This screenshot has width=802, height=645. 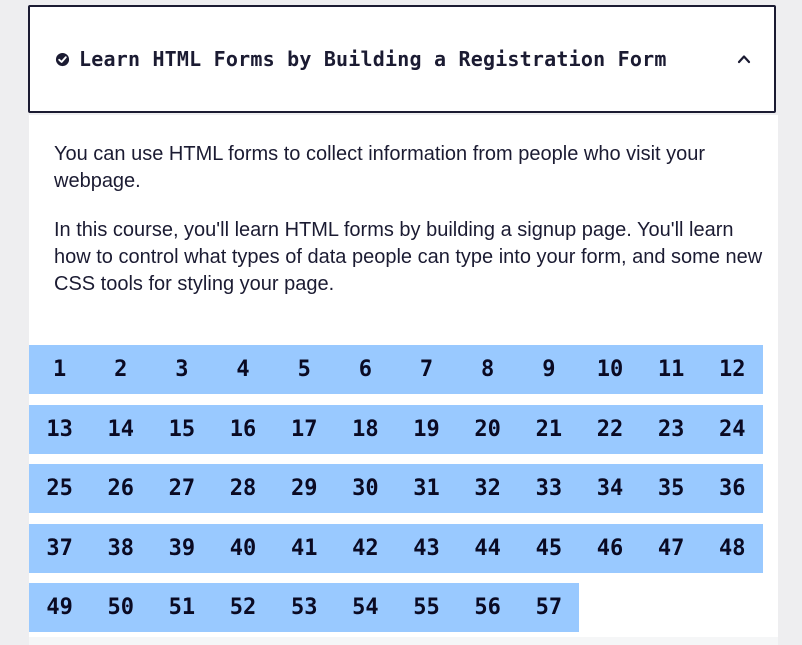 What do you see at coordinates (609, 488) in the screenshot?
I see `step-link: 34` at bounding box center [609, 488].